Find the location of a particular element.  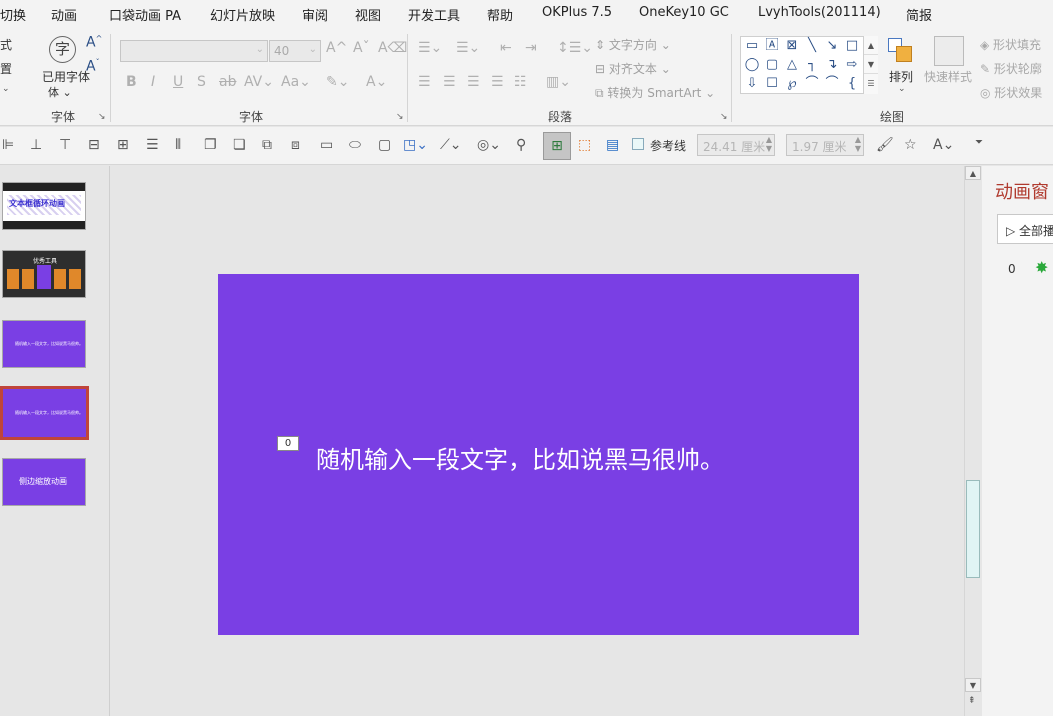

gallery-more-icon: ☰ is located at coordinates (871, 83).